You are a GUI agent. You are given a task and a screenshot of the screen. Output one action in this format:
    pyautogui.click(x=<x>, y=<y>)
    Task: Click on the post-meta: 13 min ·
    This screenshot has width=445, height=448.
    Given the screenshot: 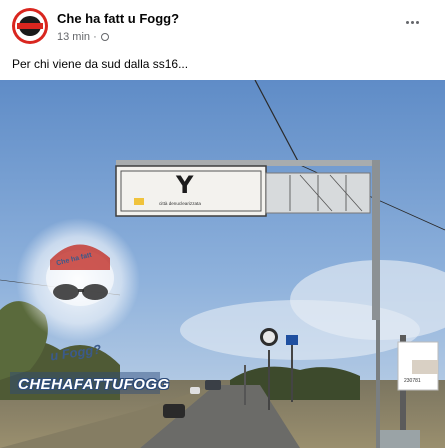 What is the action you would take?
    pyautogui.click(x=83, y=37)
    